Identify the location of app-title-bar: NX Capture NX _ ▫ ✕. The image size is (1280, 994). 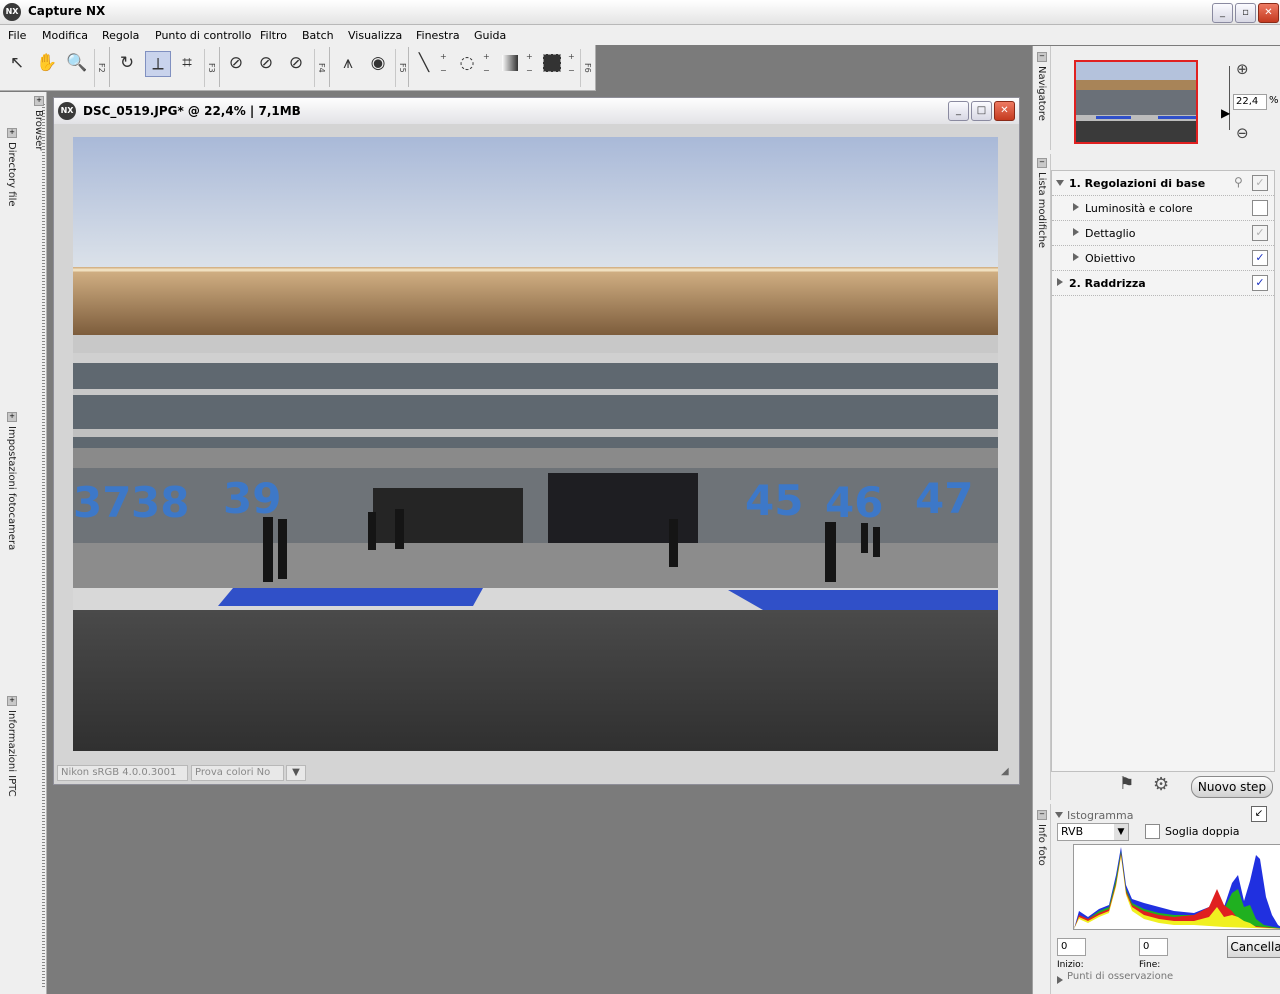
(640, 12).